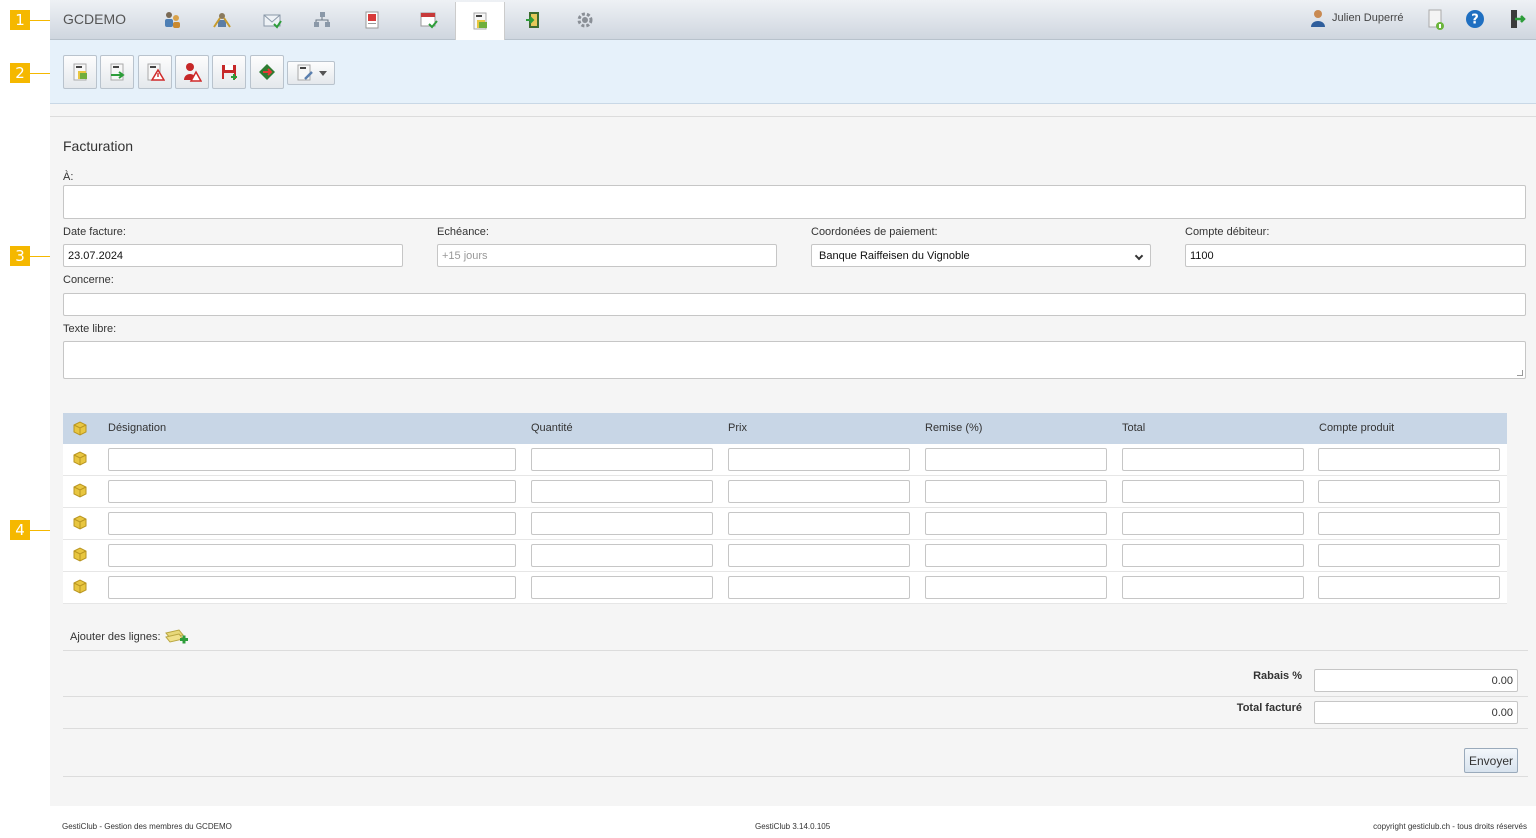  I want to click on action-toolbar, so click(793, 72).